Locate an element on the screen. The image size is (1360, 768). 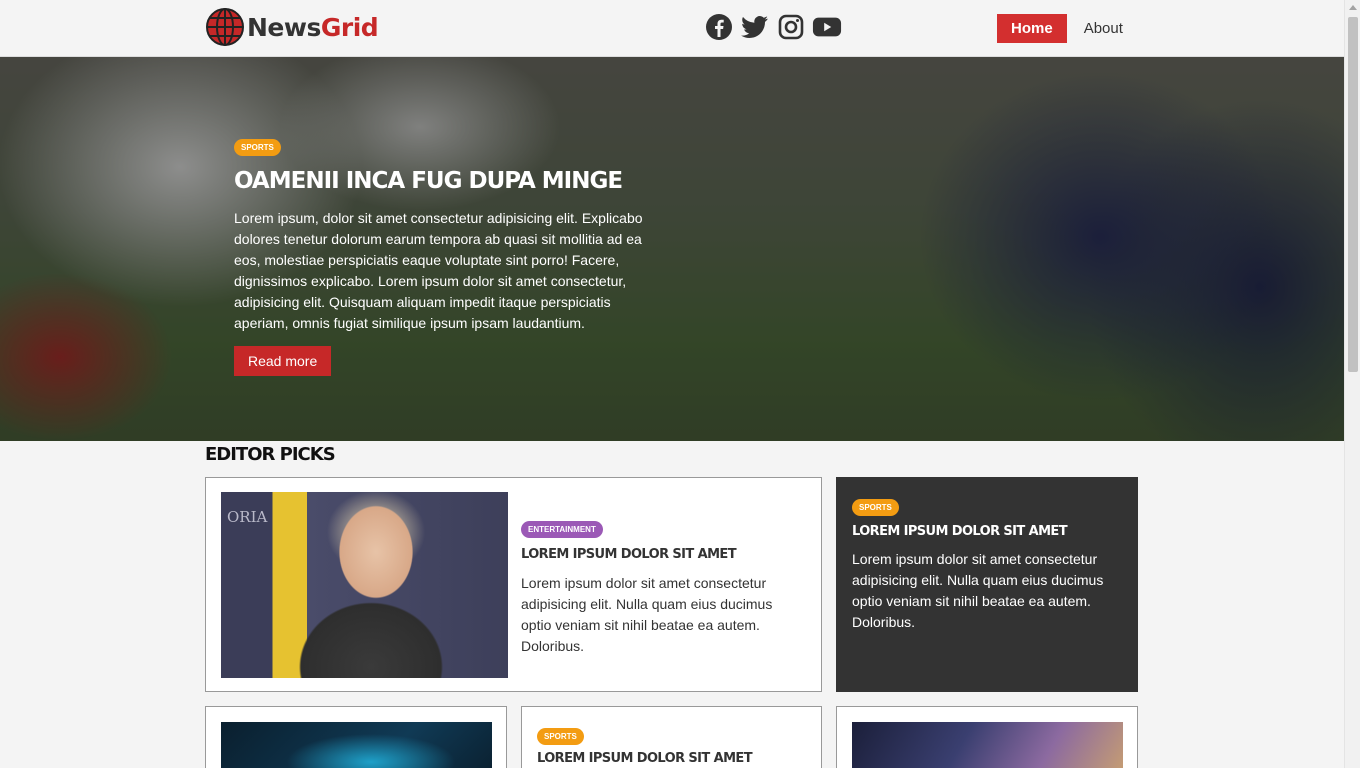
facebook-icon is located at coordinates (719, 27).